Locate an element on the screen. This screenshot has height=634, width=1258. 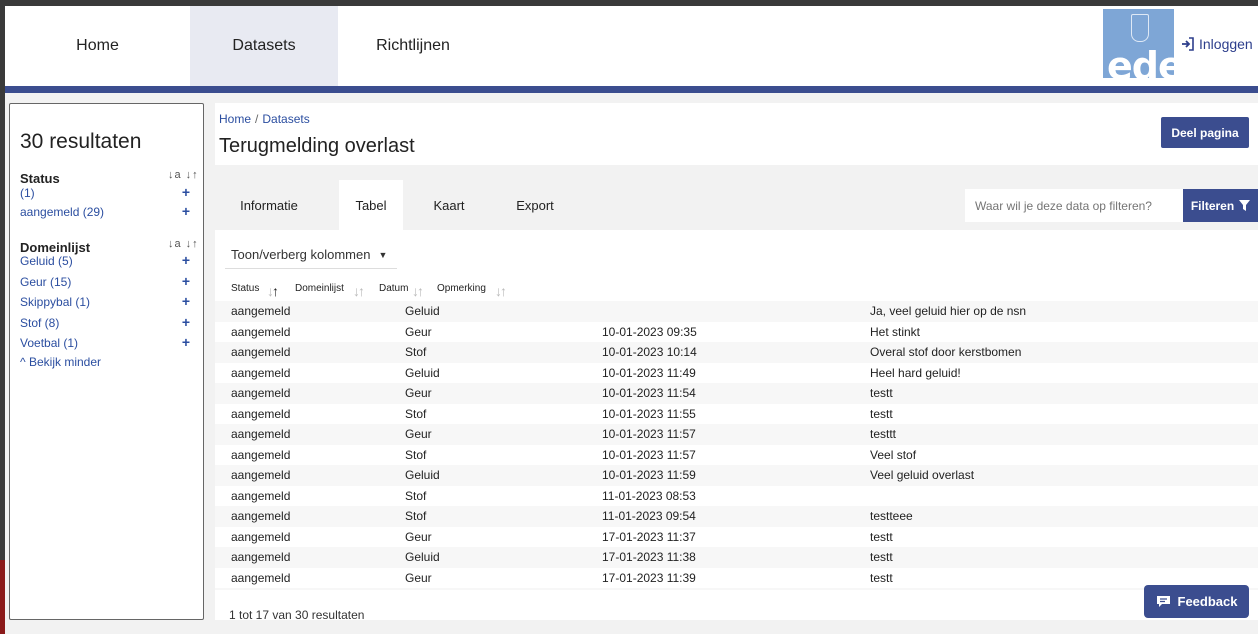
table-row: aangemeld Stof 10-01-2023 11:55 testt is located at coordinates (736, 414).